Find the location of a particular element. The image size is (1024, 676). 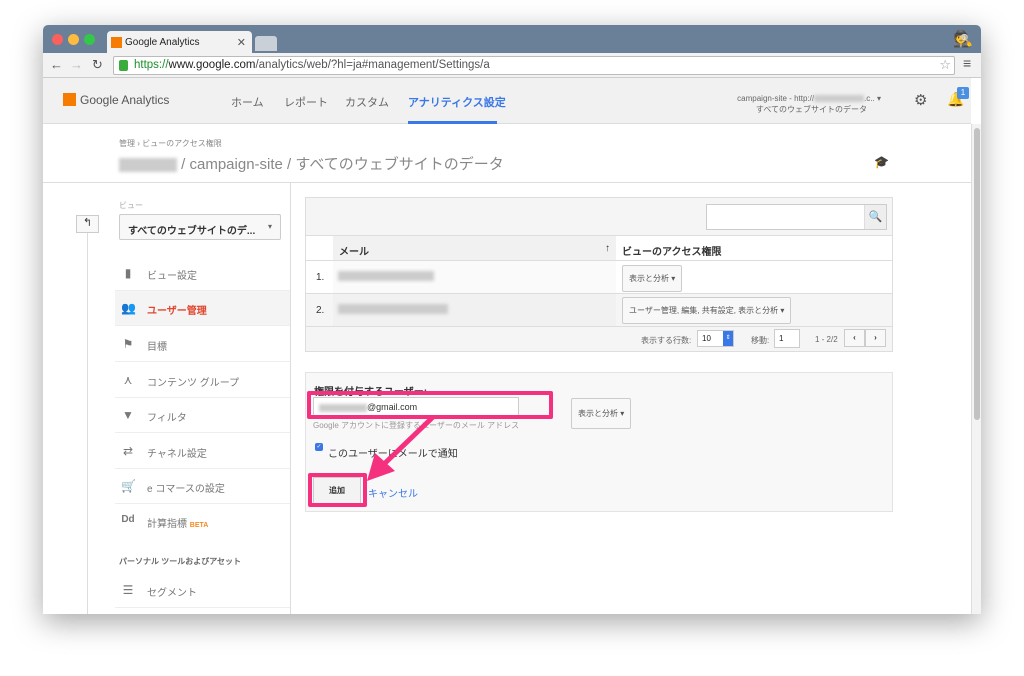

sidebar-item-view-settings: ▮ ビュー設定 is located at coordinates (202, 273).